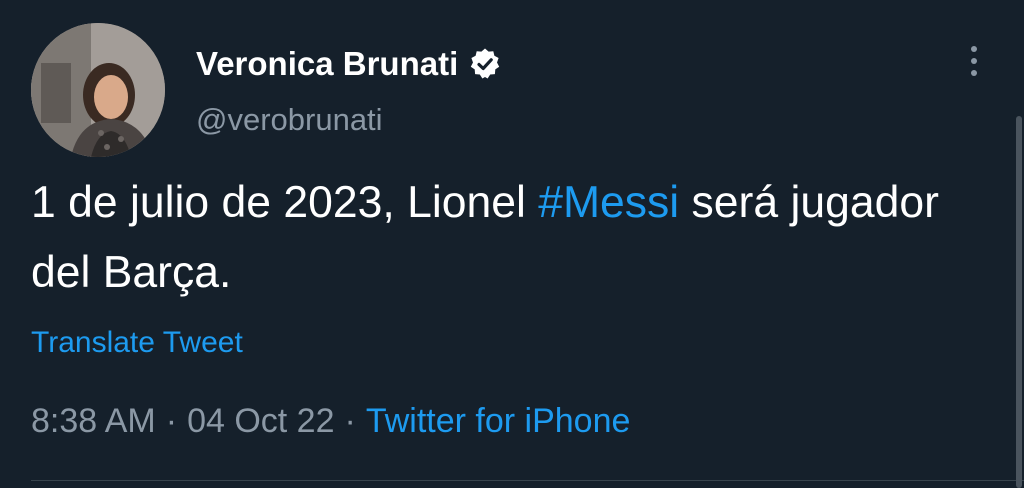 The width and height of the screenshot is (1024, 488). What do you see at coordinates (137, 343) in the screenshot?
I see `translate-tweet-link: Translate Tweet` at bounding box center [137, 343].